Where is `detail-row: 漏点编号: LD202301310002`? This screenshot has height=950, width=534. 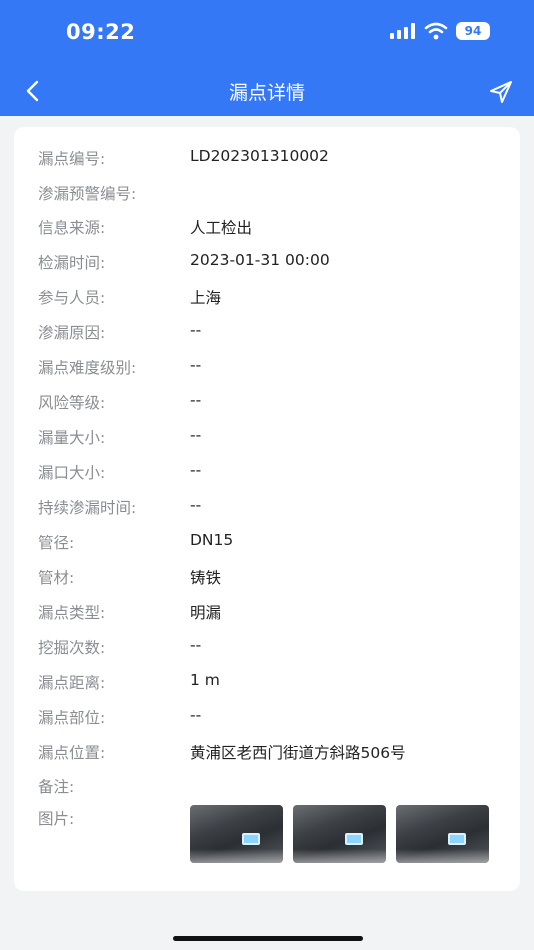
detail-row: 漏点编号: LD202301310002 is located at coordinates (267, 162).